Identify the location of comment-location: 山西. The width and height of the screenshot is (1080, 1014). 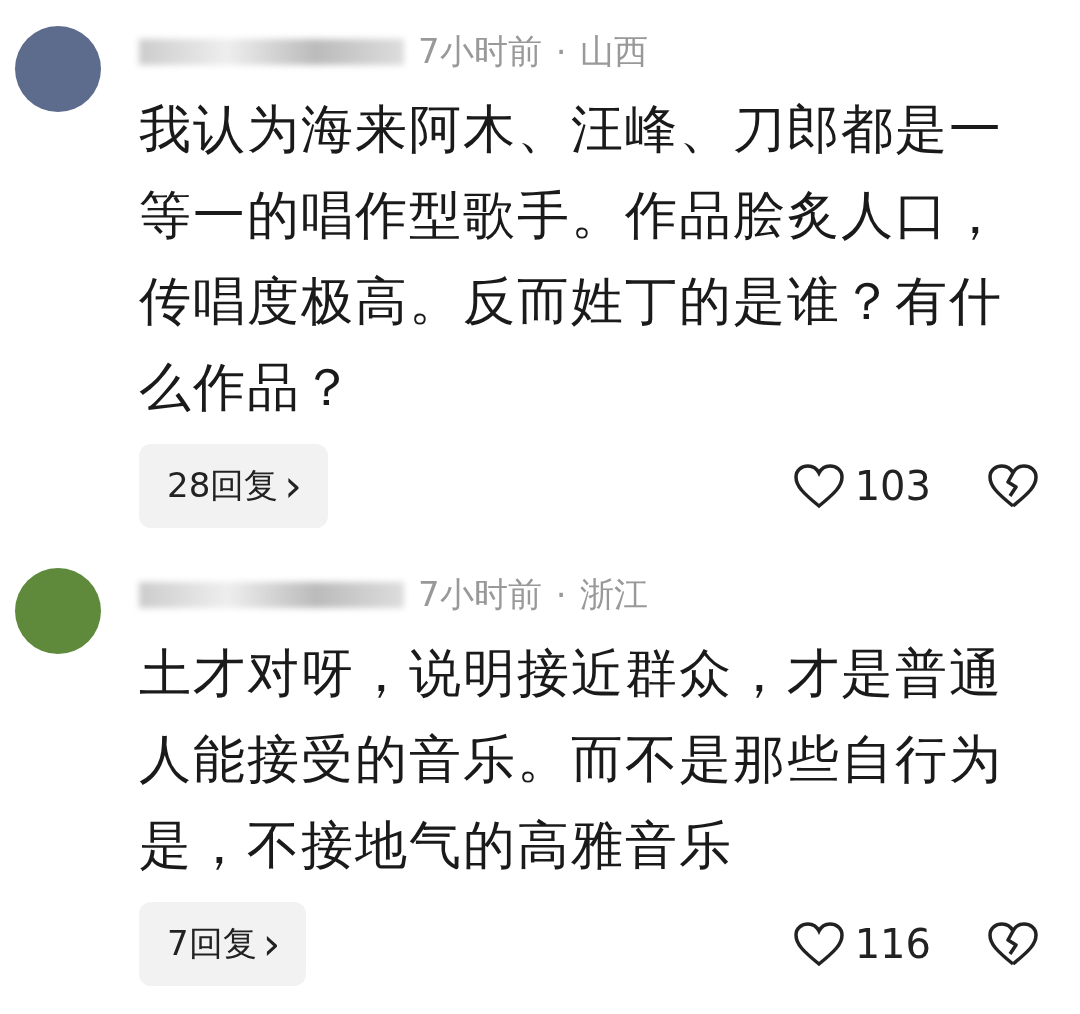
(614, 51).